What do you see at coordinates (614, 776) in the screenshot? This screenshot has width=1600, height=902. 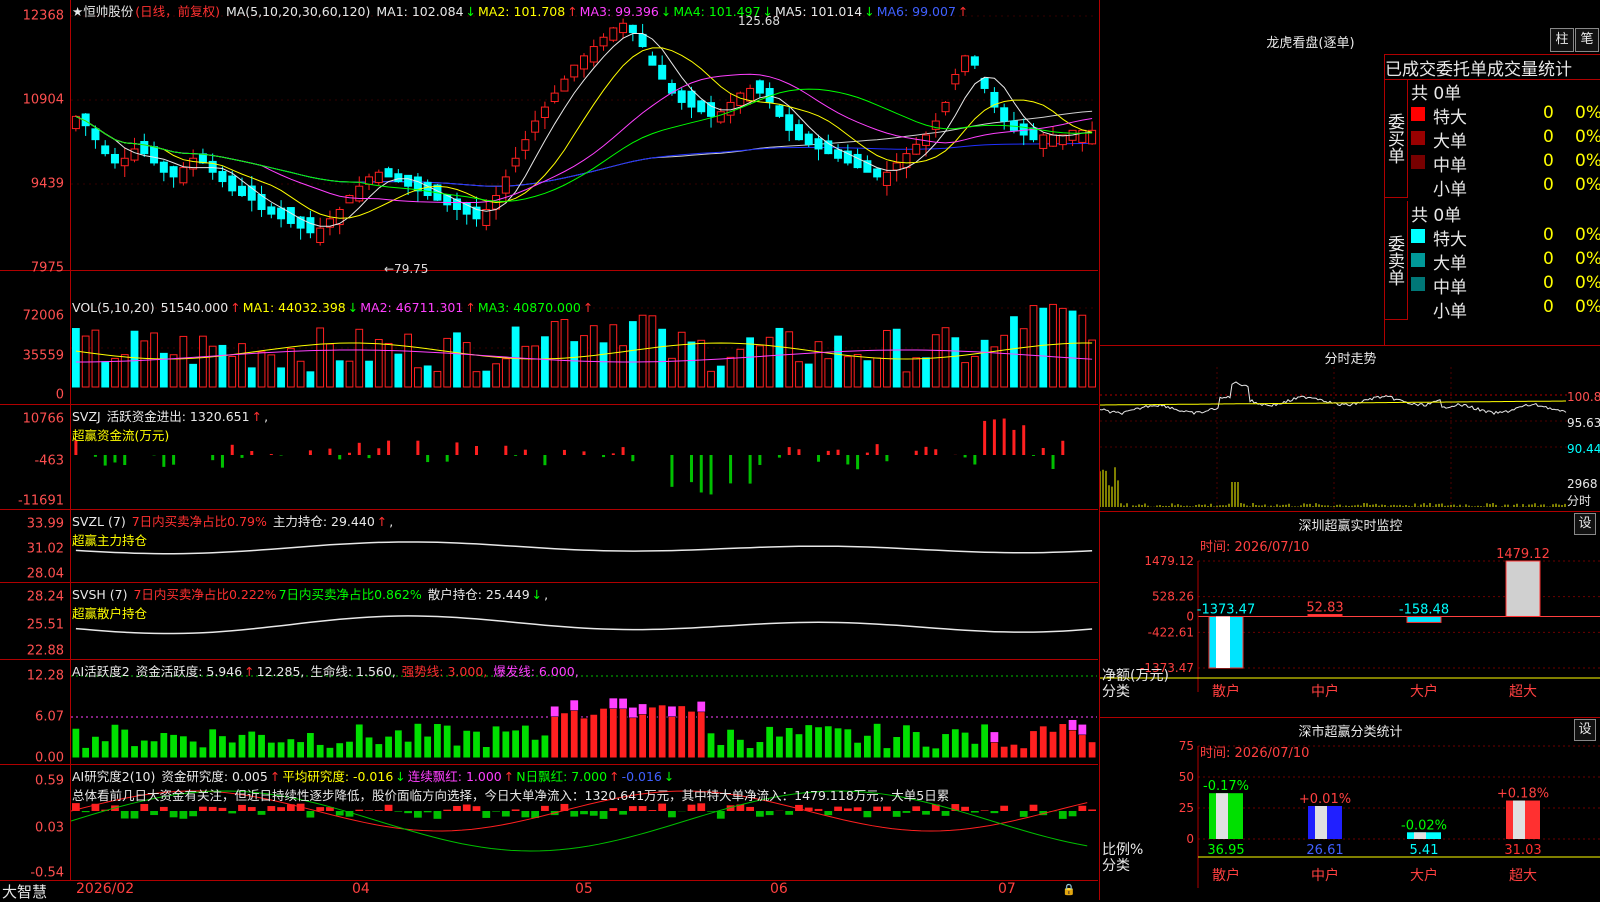 I see `ai2-nred-arrow: ↑` at bounding box center [614, 776].